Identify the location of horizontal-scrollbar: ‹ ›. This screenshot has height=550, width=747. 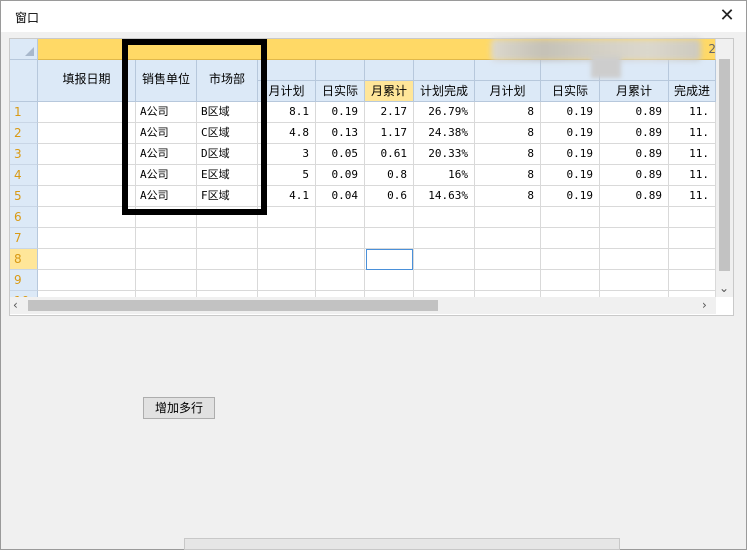
(363, 305).